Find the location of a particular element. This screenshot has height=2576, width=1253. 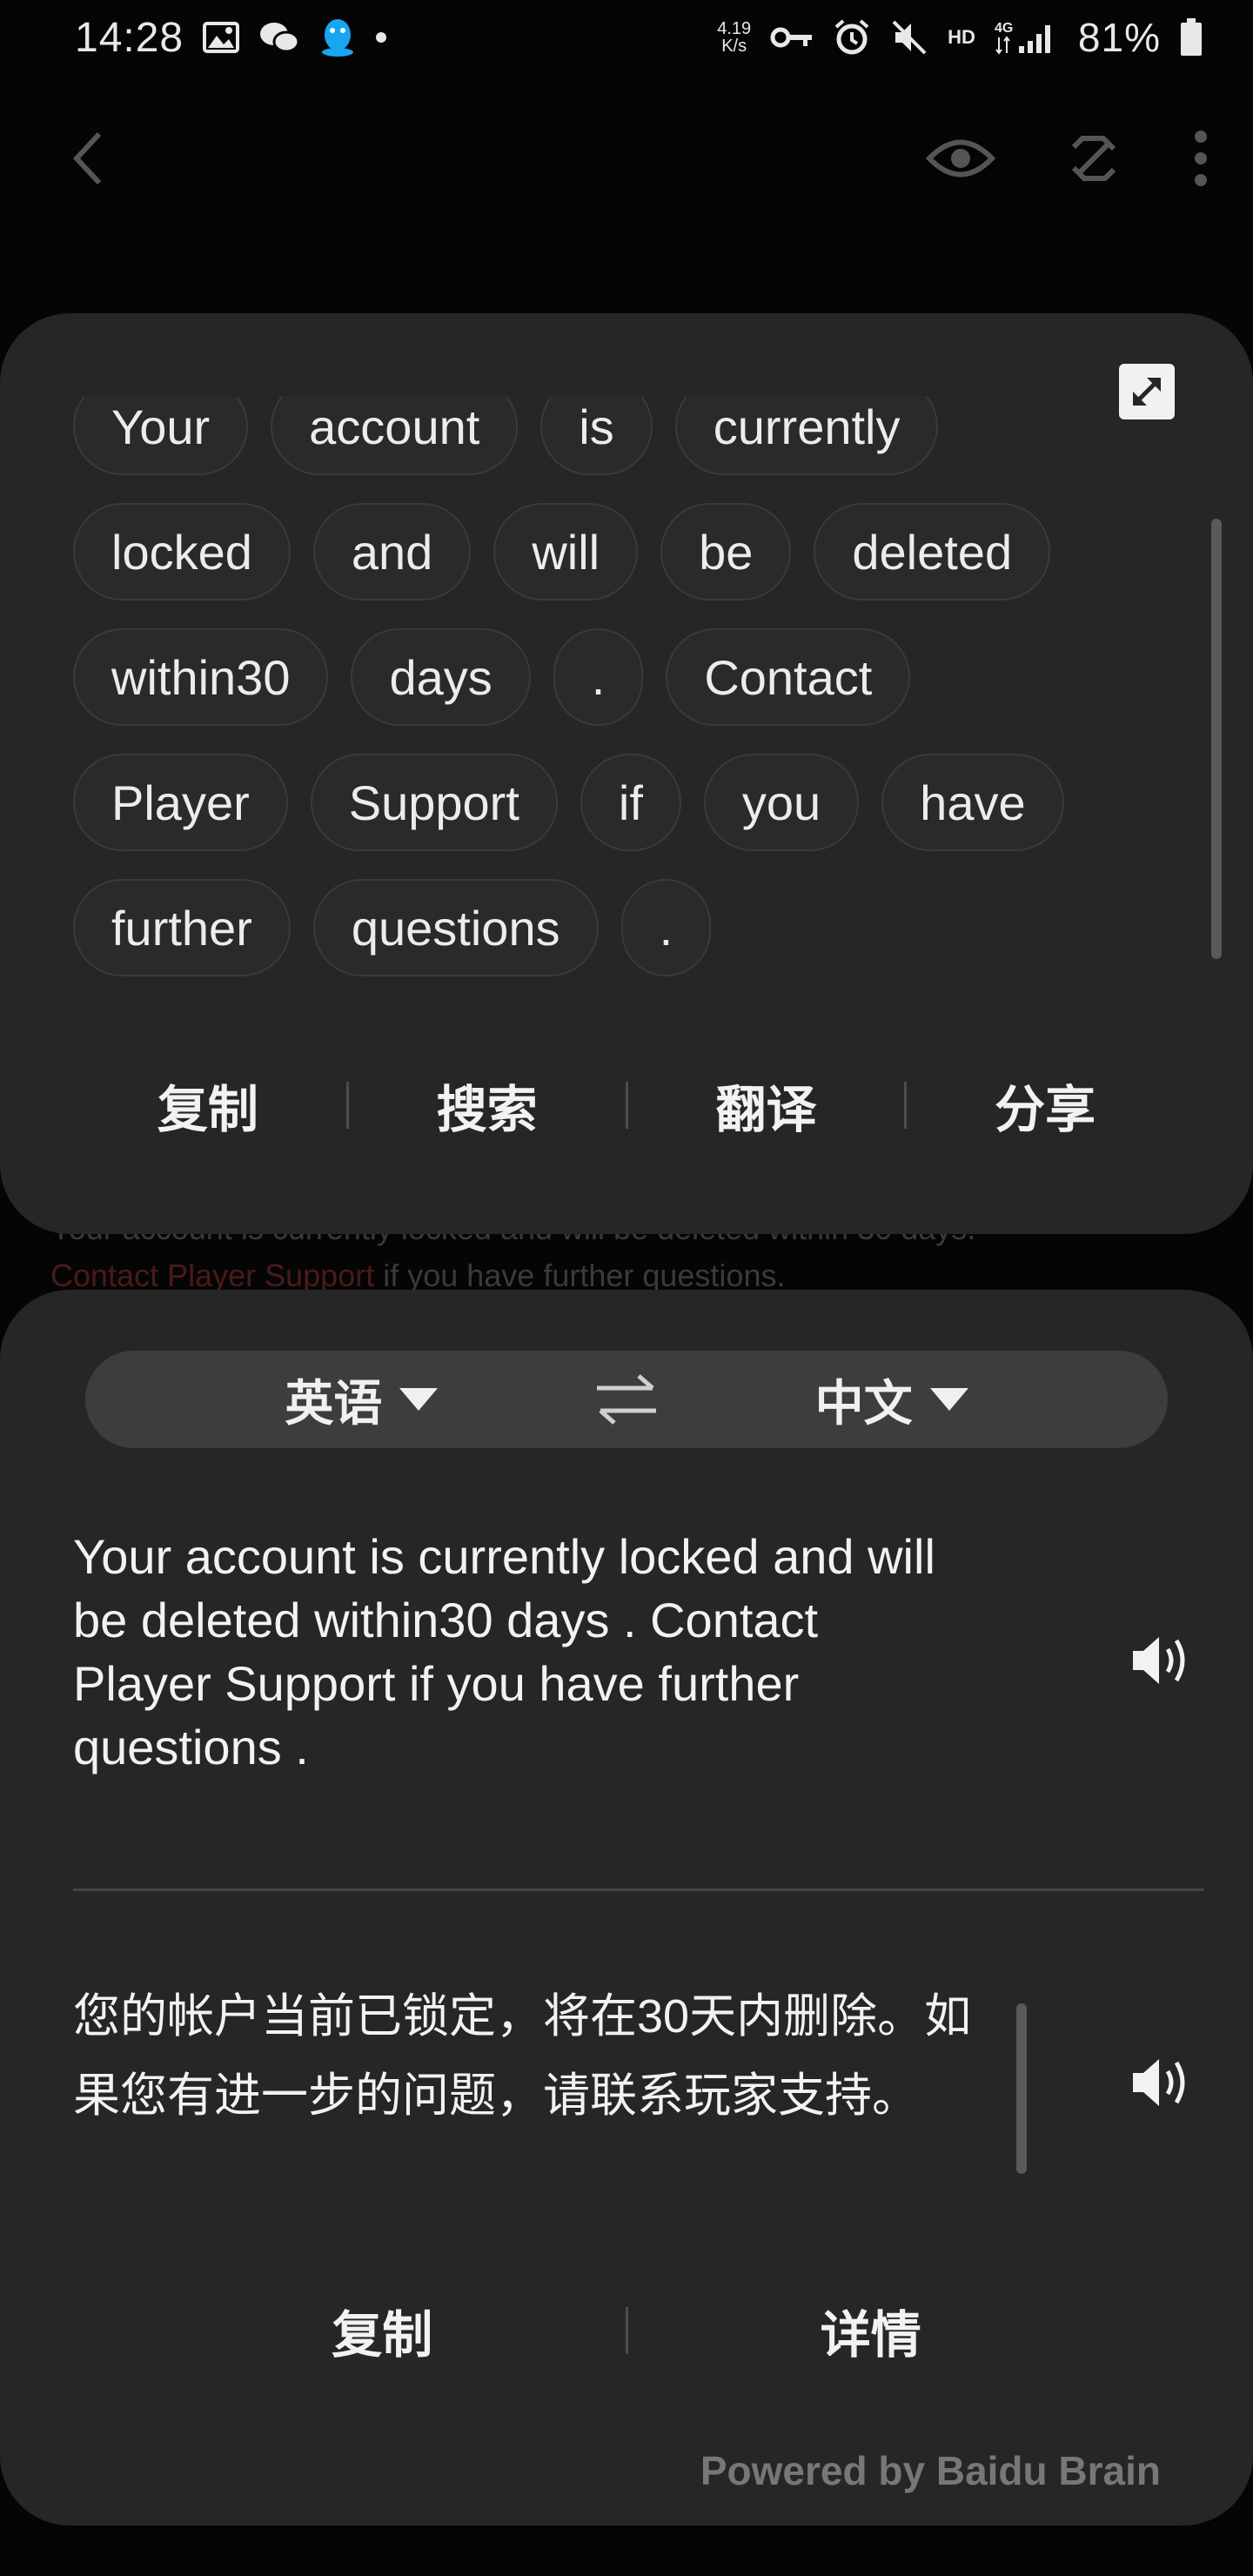

status-bar: 14:28 4.19 K/s HD 4G 81% is located at coordinates (626, 37).